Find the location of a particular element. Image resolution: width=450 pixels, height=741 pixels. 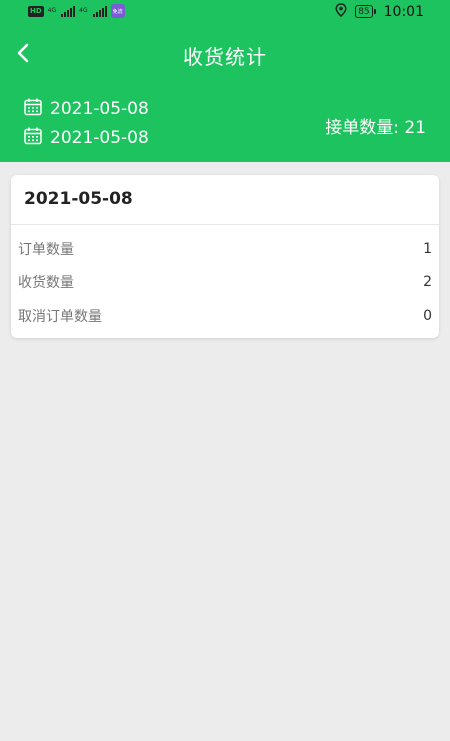

location-icon is located at coordinates (341, 11).